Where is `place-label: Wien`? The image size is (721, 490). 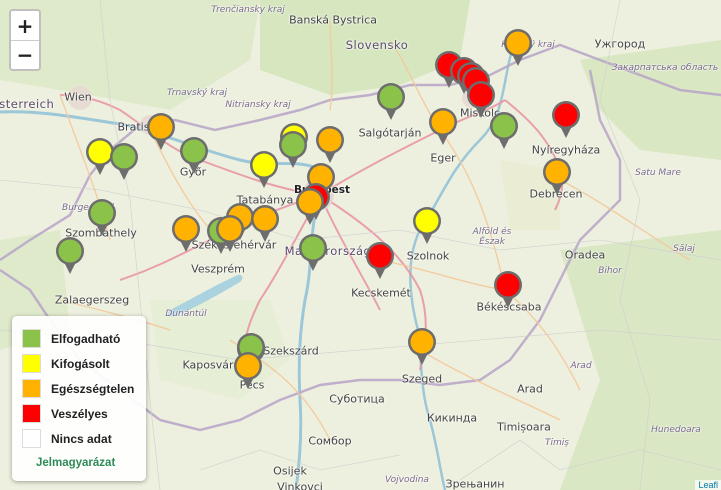
place-label: Wien is located at coordinates (78, 97).